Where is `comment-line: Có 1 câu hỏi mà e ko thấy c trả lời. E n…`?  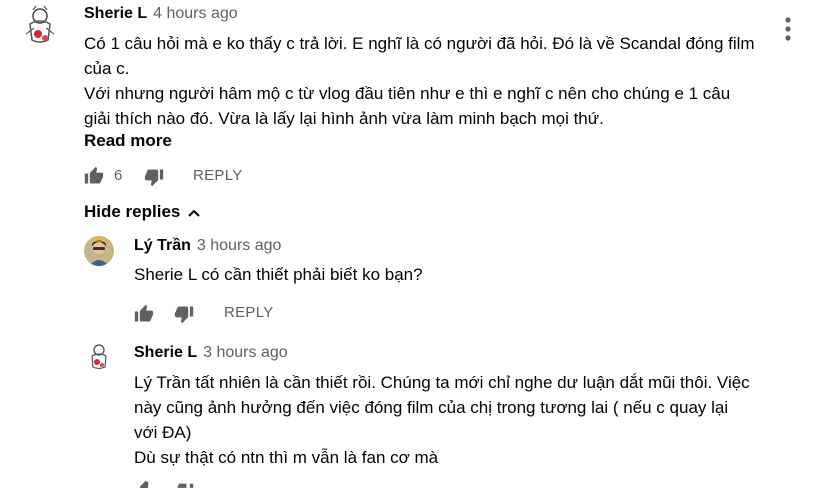
comment-line: Có 1 câu hỏi mà e ko thấy c trả lời. E n… is located at coordinates (419, 43).